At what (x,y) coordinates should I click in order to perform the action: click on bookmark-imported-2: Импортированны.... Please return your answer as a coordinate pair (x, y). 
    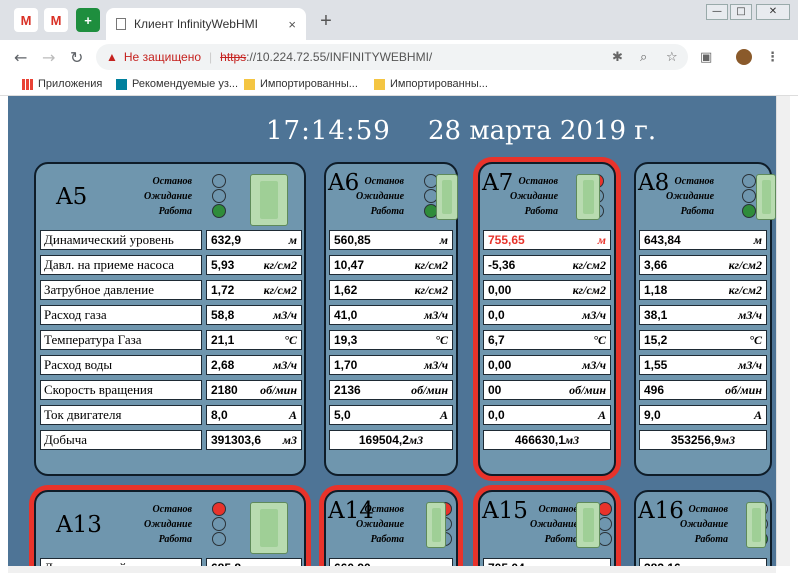
    Looking at the image, I should click on (431, 84).